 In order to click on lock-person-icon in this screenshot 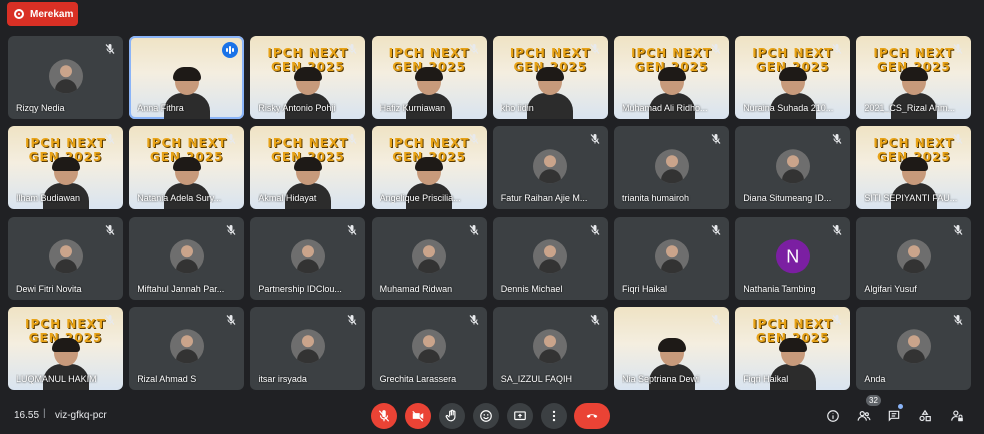, I will do `click(957, 416)`.